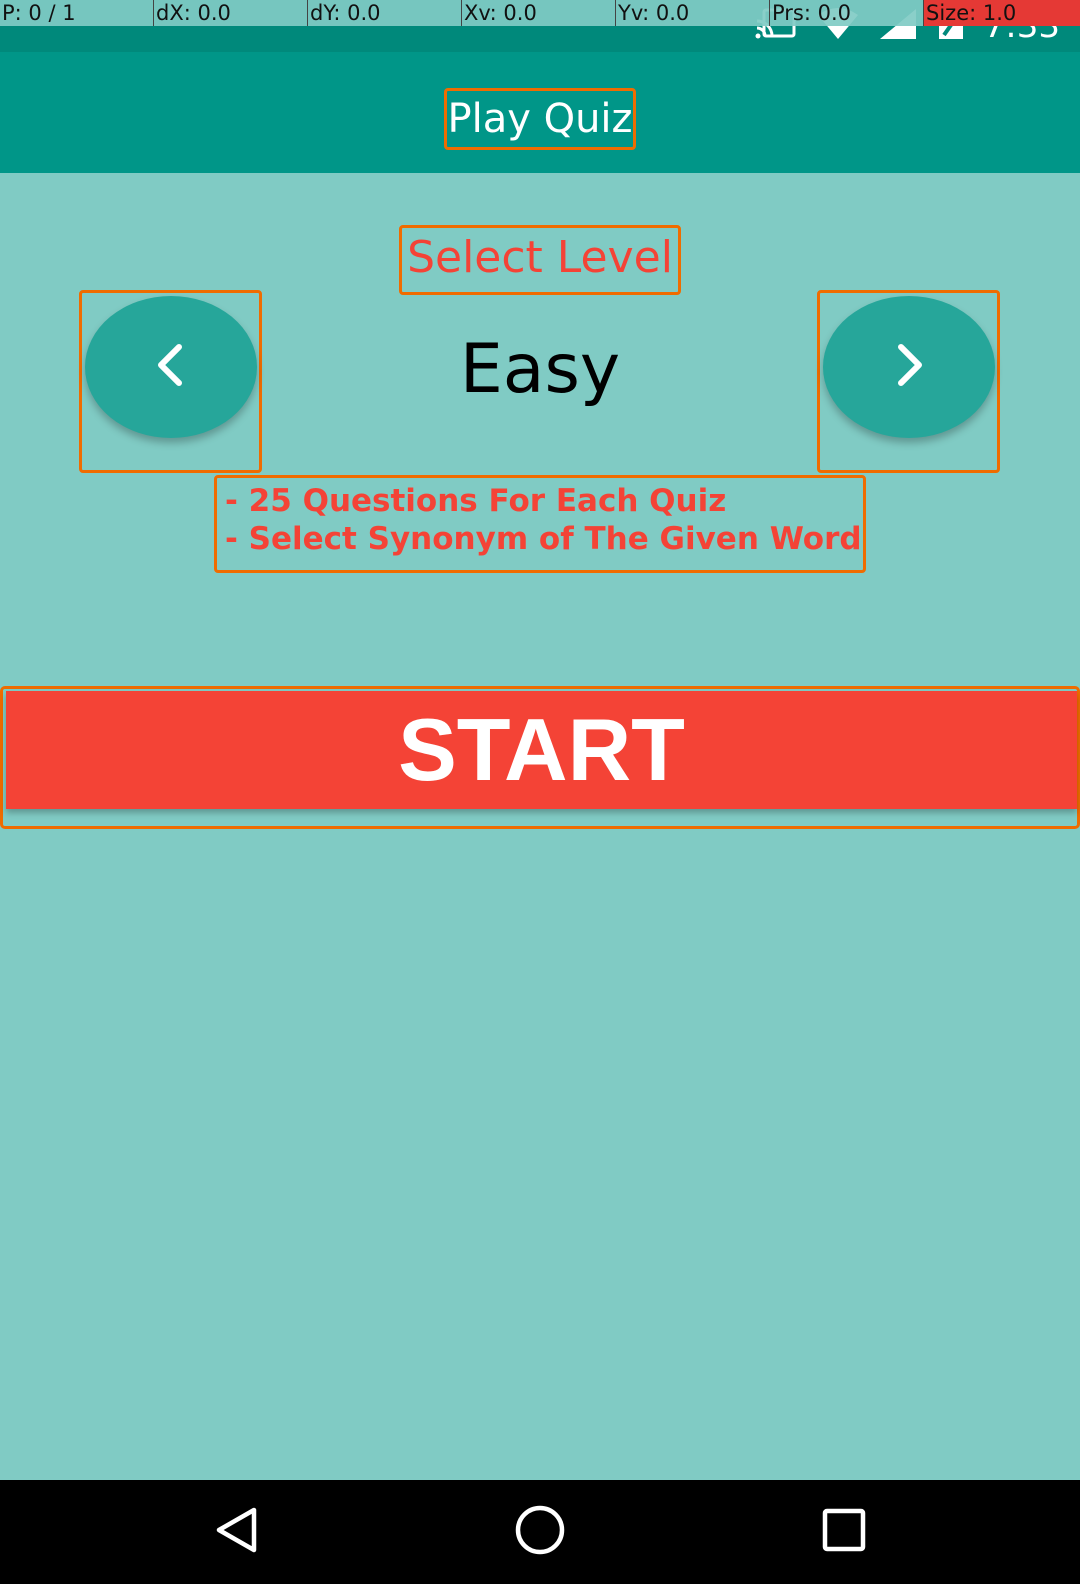  I want to click on chevron-left-icon, so click(171, 367).